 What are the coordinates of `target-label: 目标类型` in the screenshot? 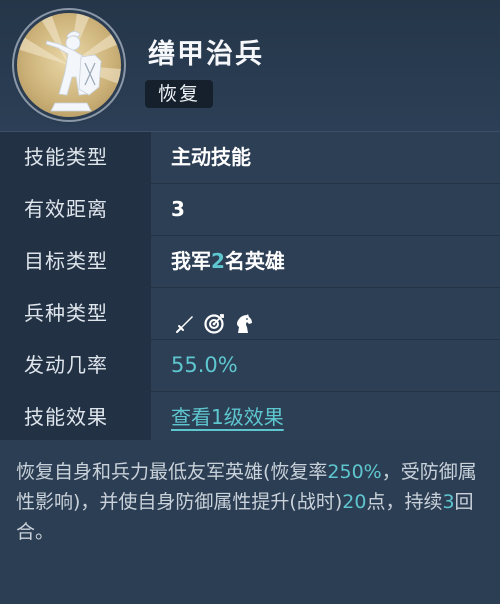 It's located at (75, 261).